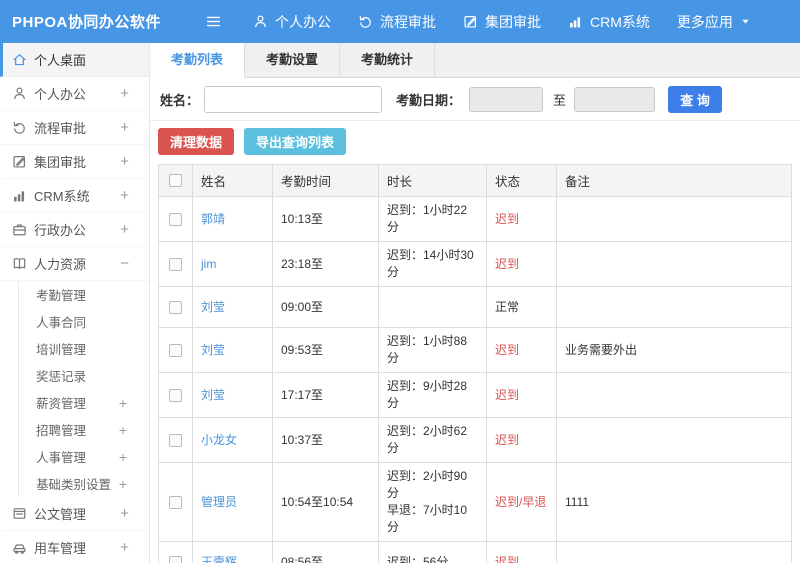 The height and width of the screenshot is (563, 800). I want to click on sidebar-item-document-management: 公文管理 +, so click(74, 514).